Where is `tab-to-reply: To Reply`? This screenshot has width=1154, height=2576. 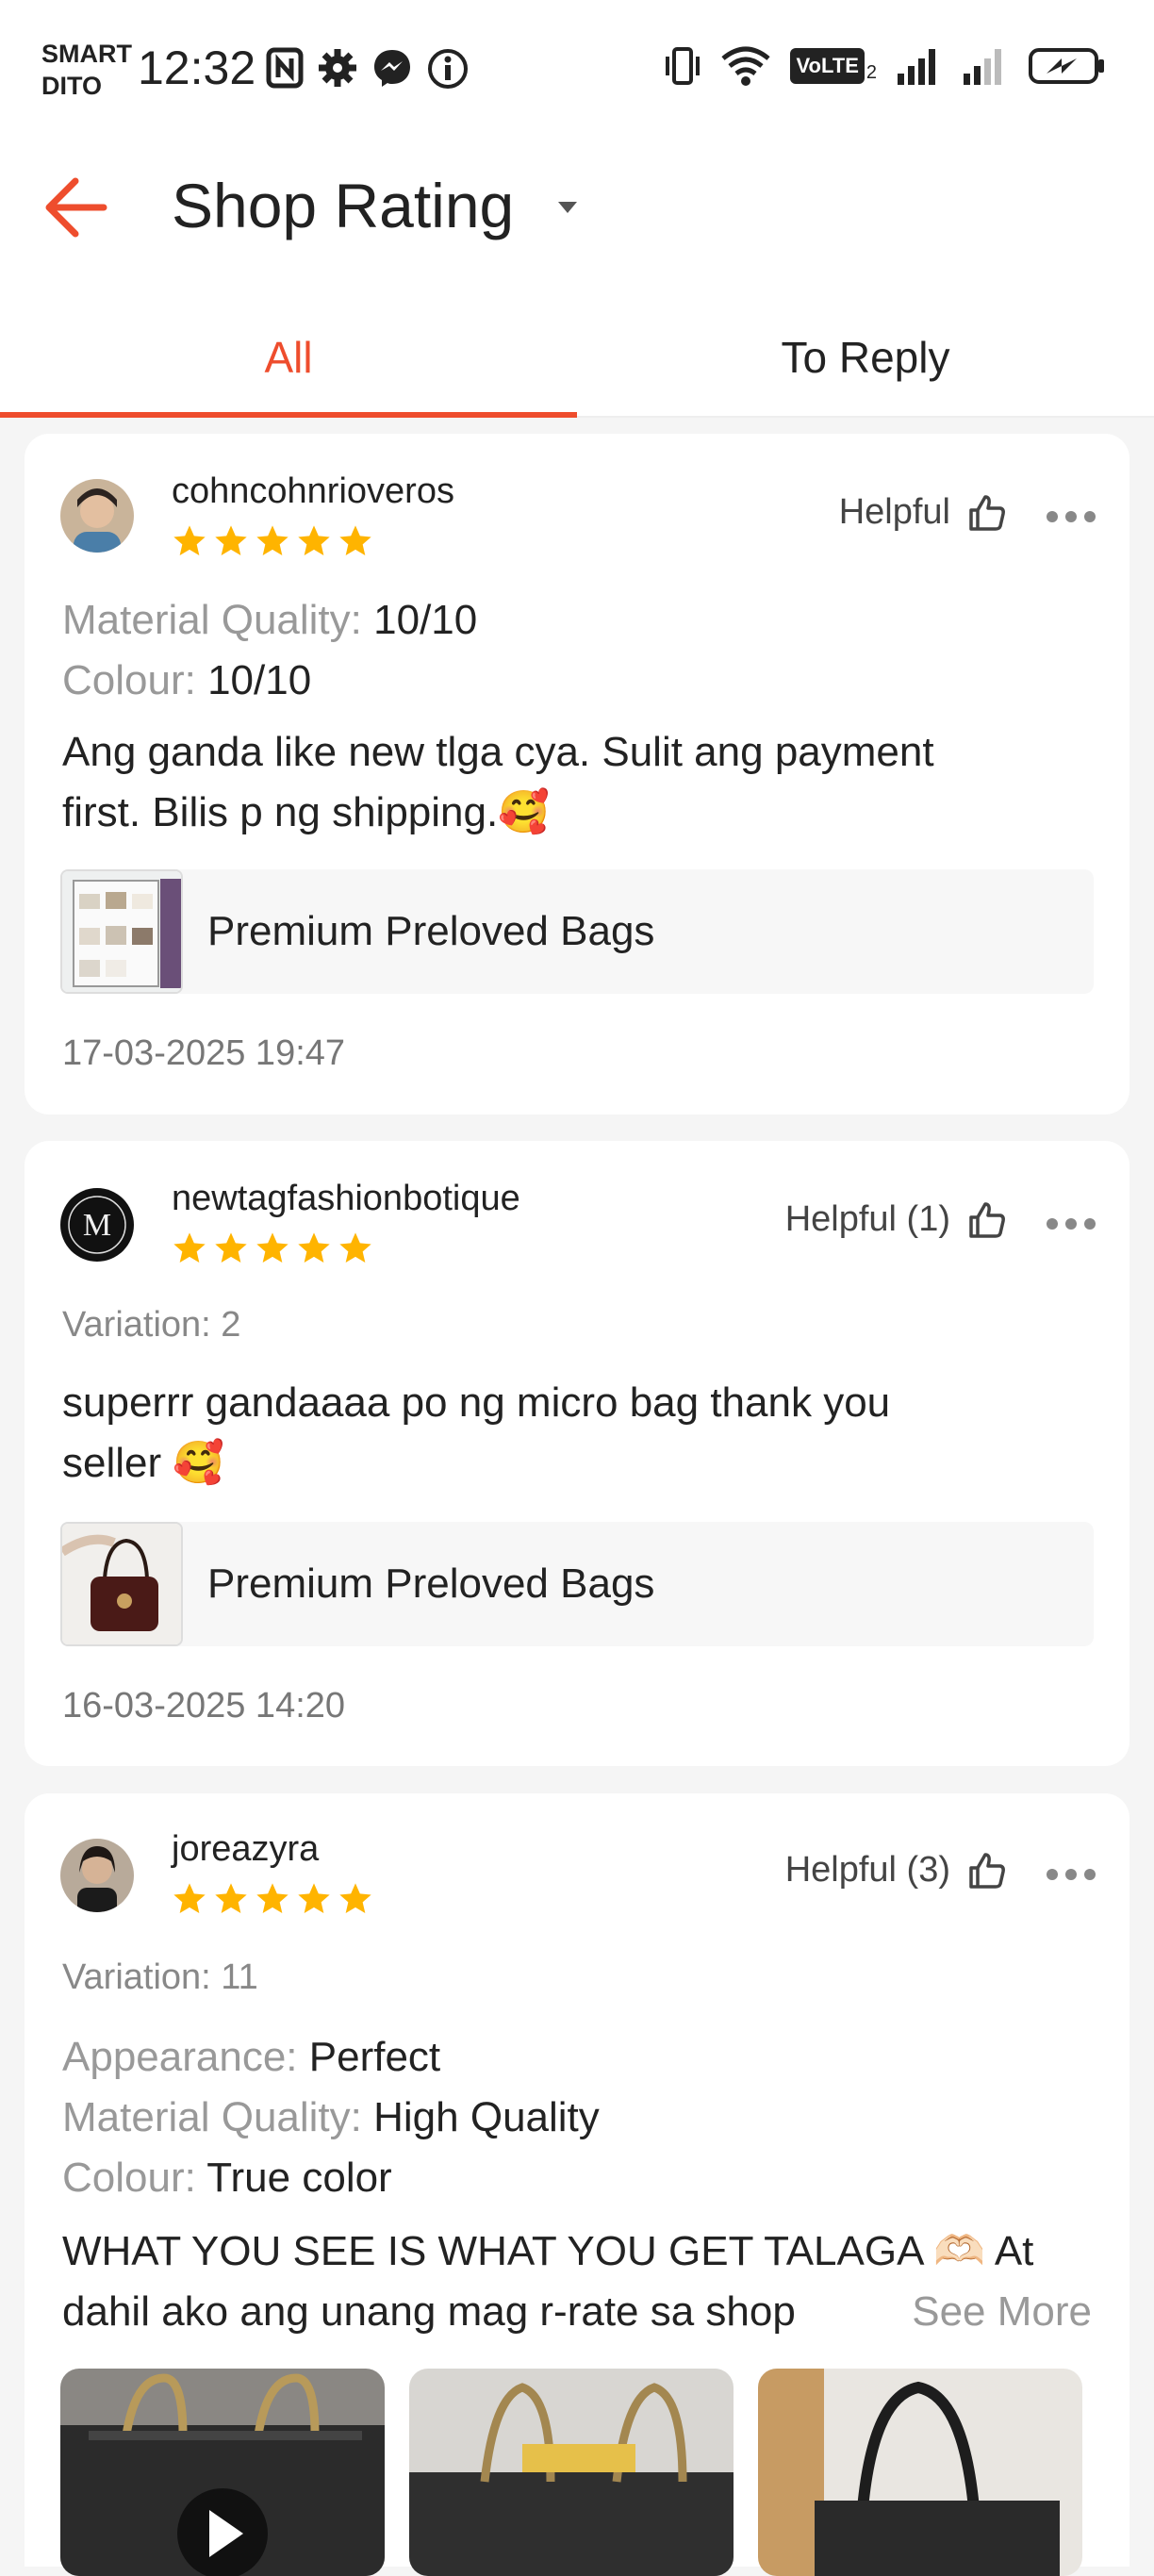
tab-to-reply: To Reply is located at coordinates (865, 348).